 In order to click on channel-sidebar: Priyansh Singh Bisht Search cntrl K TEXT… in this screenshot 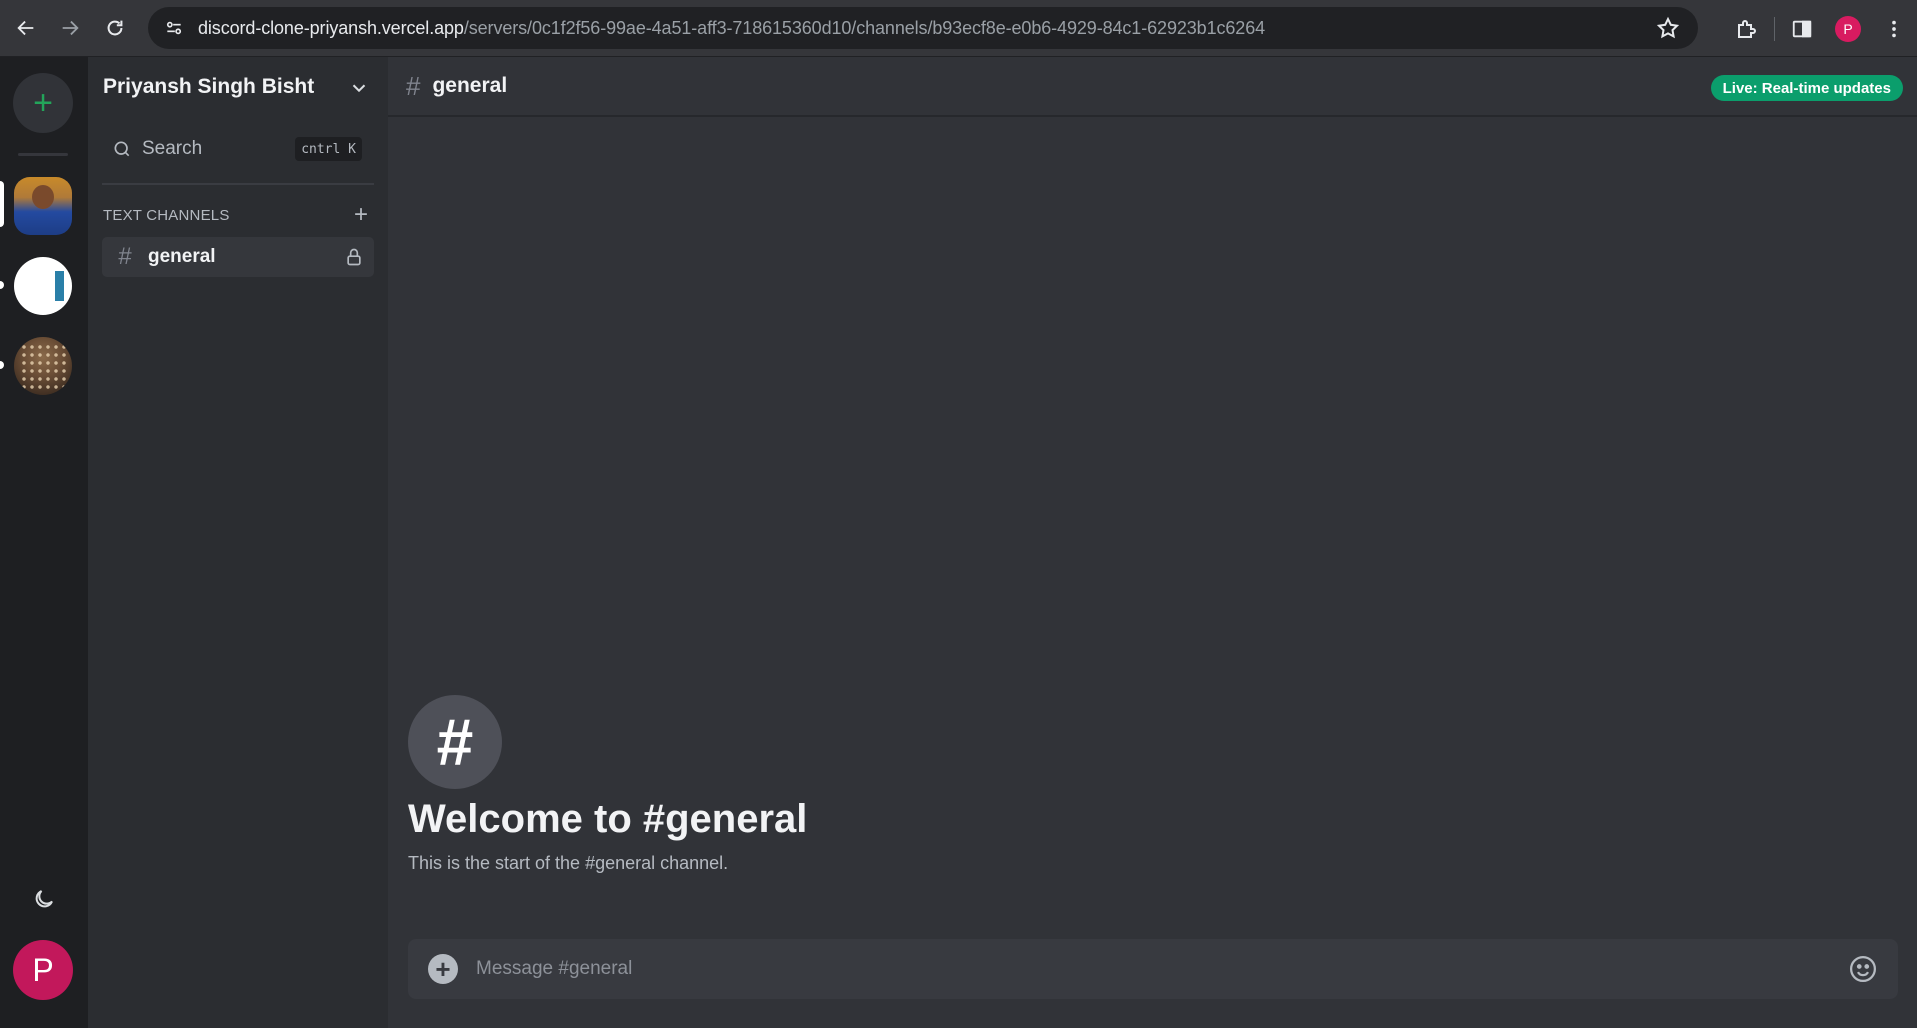, I will do `click(238, 542)`.